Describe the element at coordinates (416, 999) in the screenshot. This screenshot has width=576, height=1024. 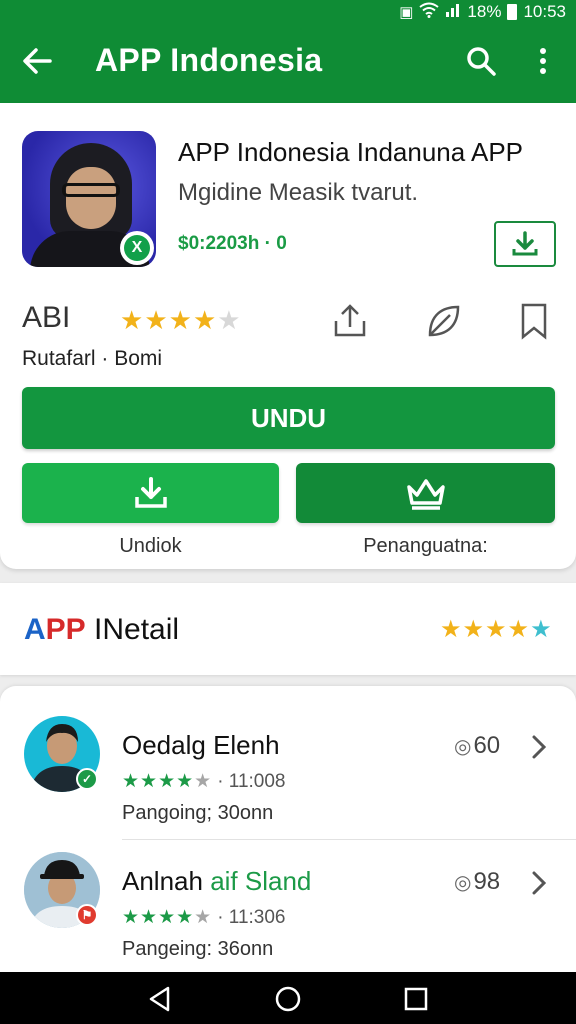
I see `nav-recents-icon` at that location.